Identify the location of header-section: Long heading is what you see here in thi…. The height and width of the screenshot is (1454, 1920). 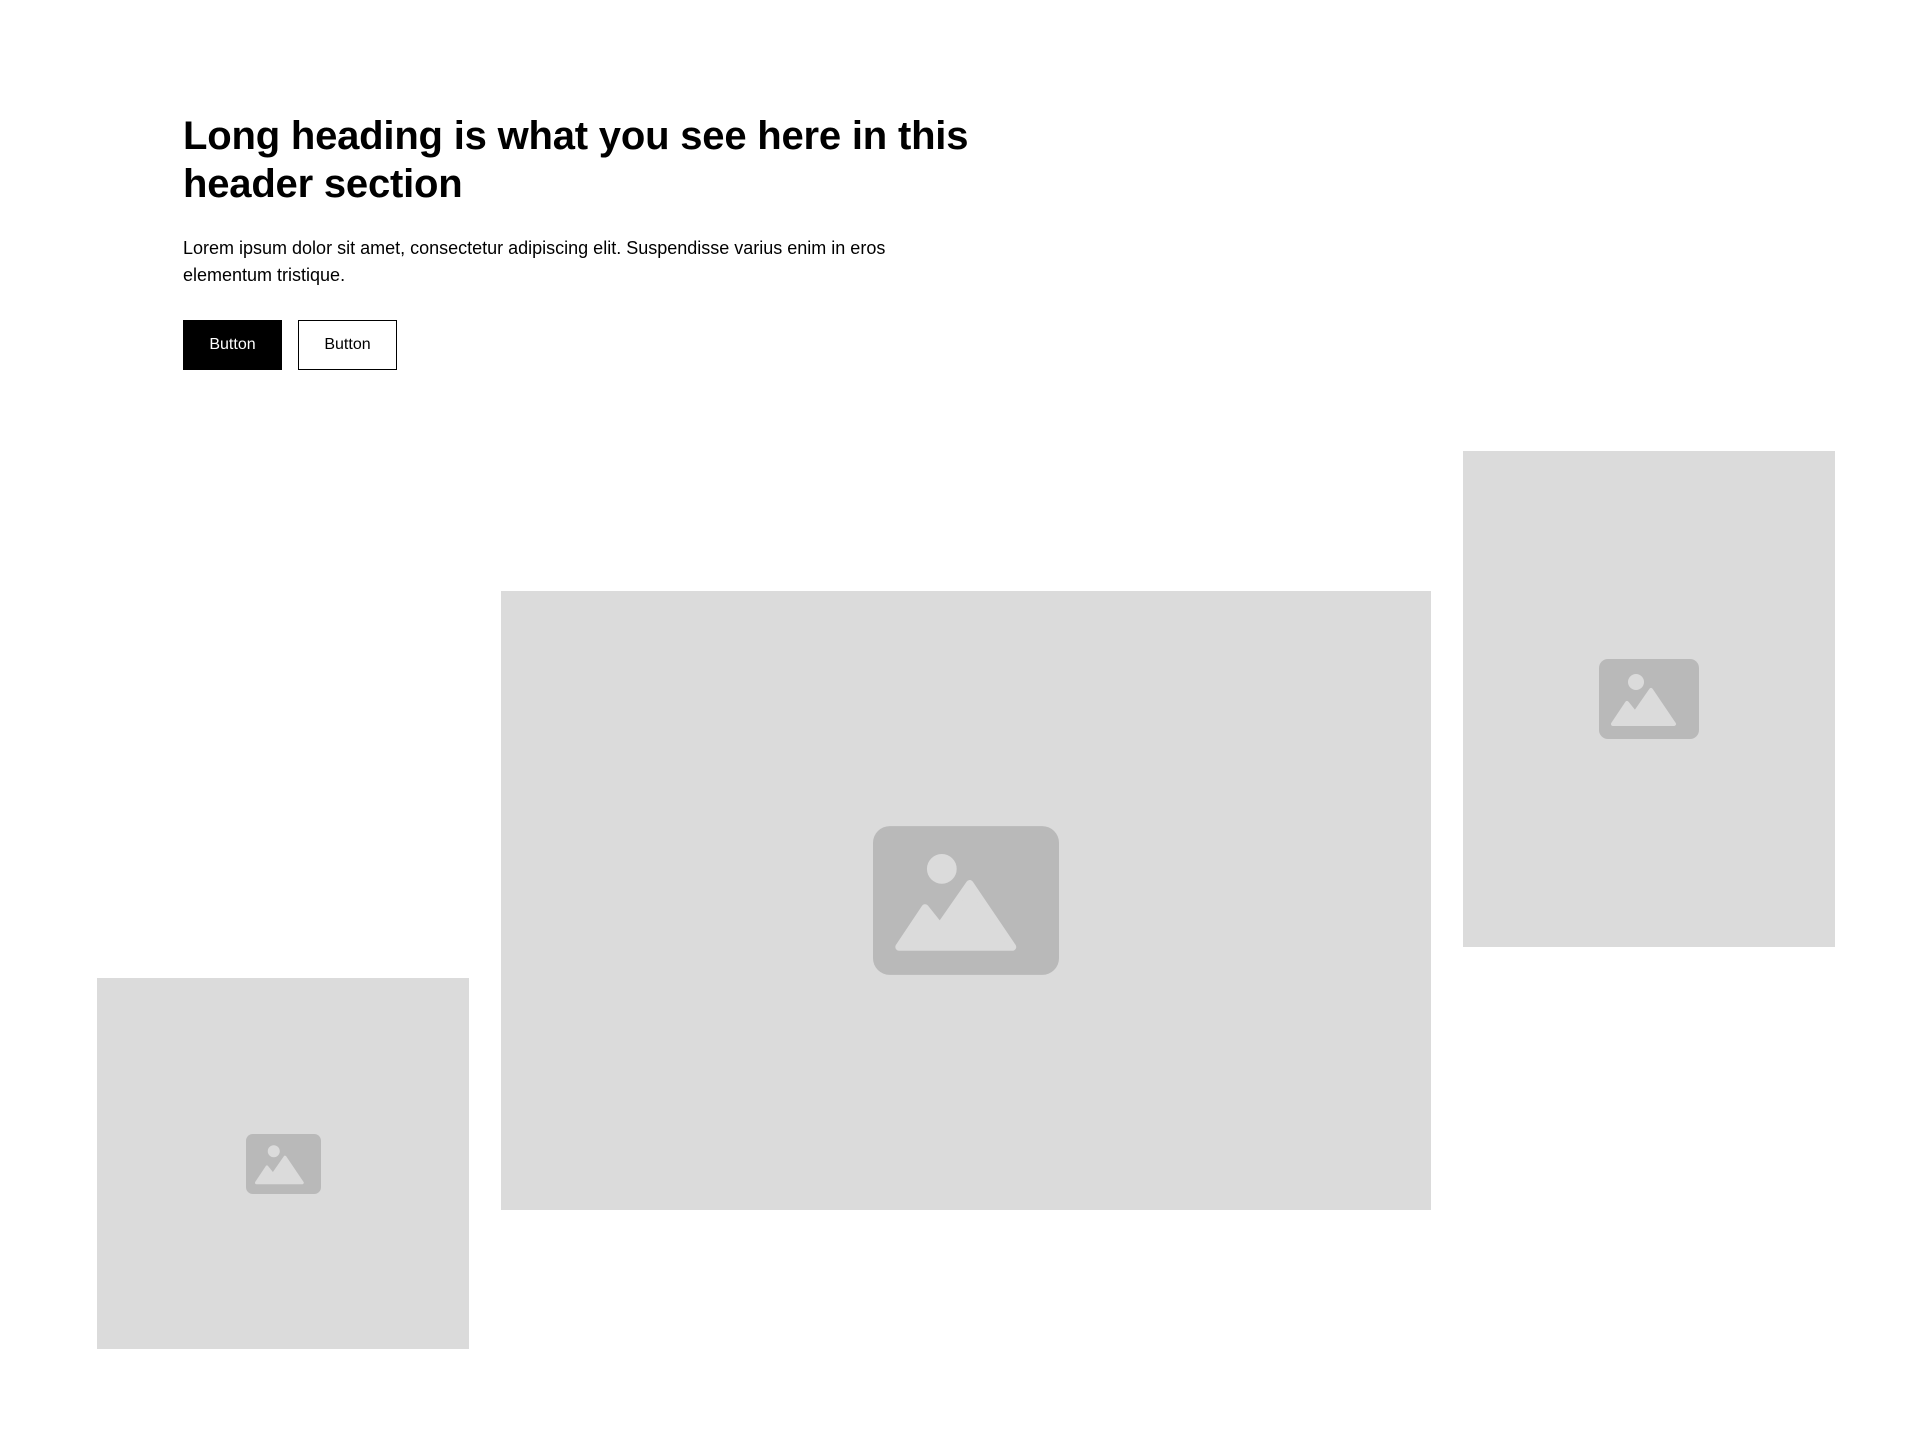
(583, 241).